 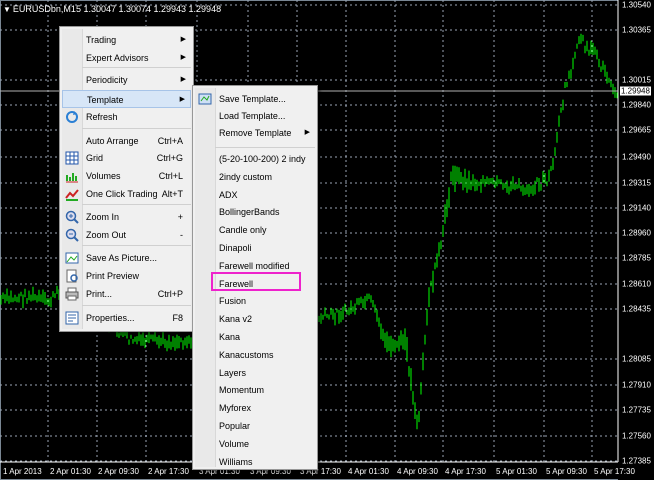 What do you see at coordinates (107, 80) in the screenshot?
I see `menu-item-label: Periodicity` at bounding box center [107, 80].